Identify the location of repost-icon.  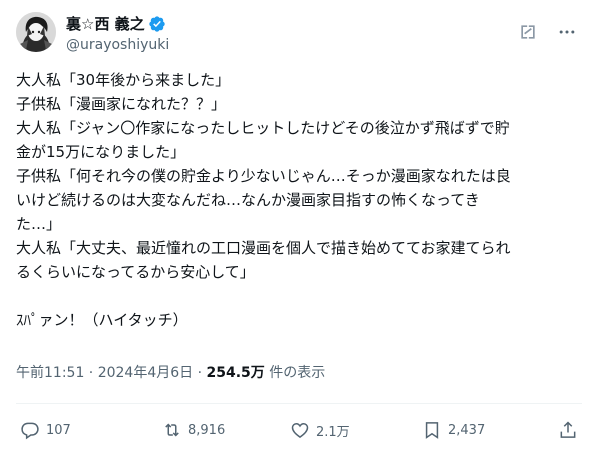
(172, 430).